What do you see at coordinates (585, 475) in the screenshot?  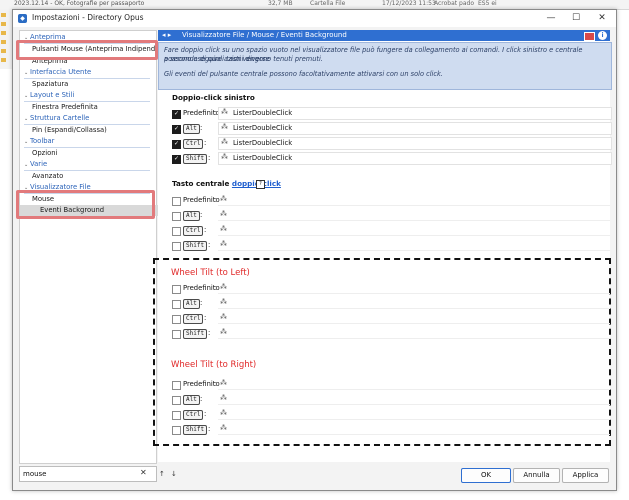 I see `apply-button: Applica` at bounding box center [585, 475].